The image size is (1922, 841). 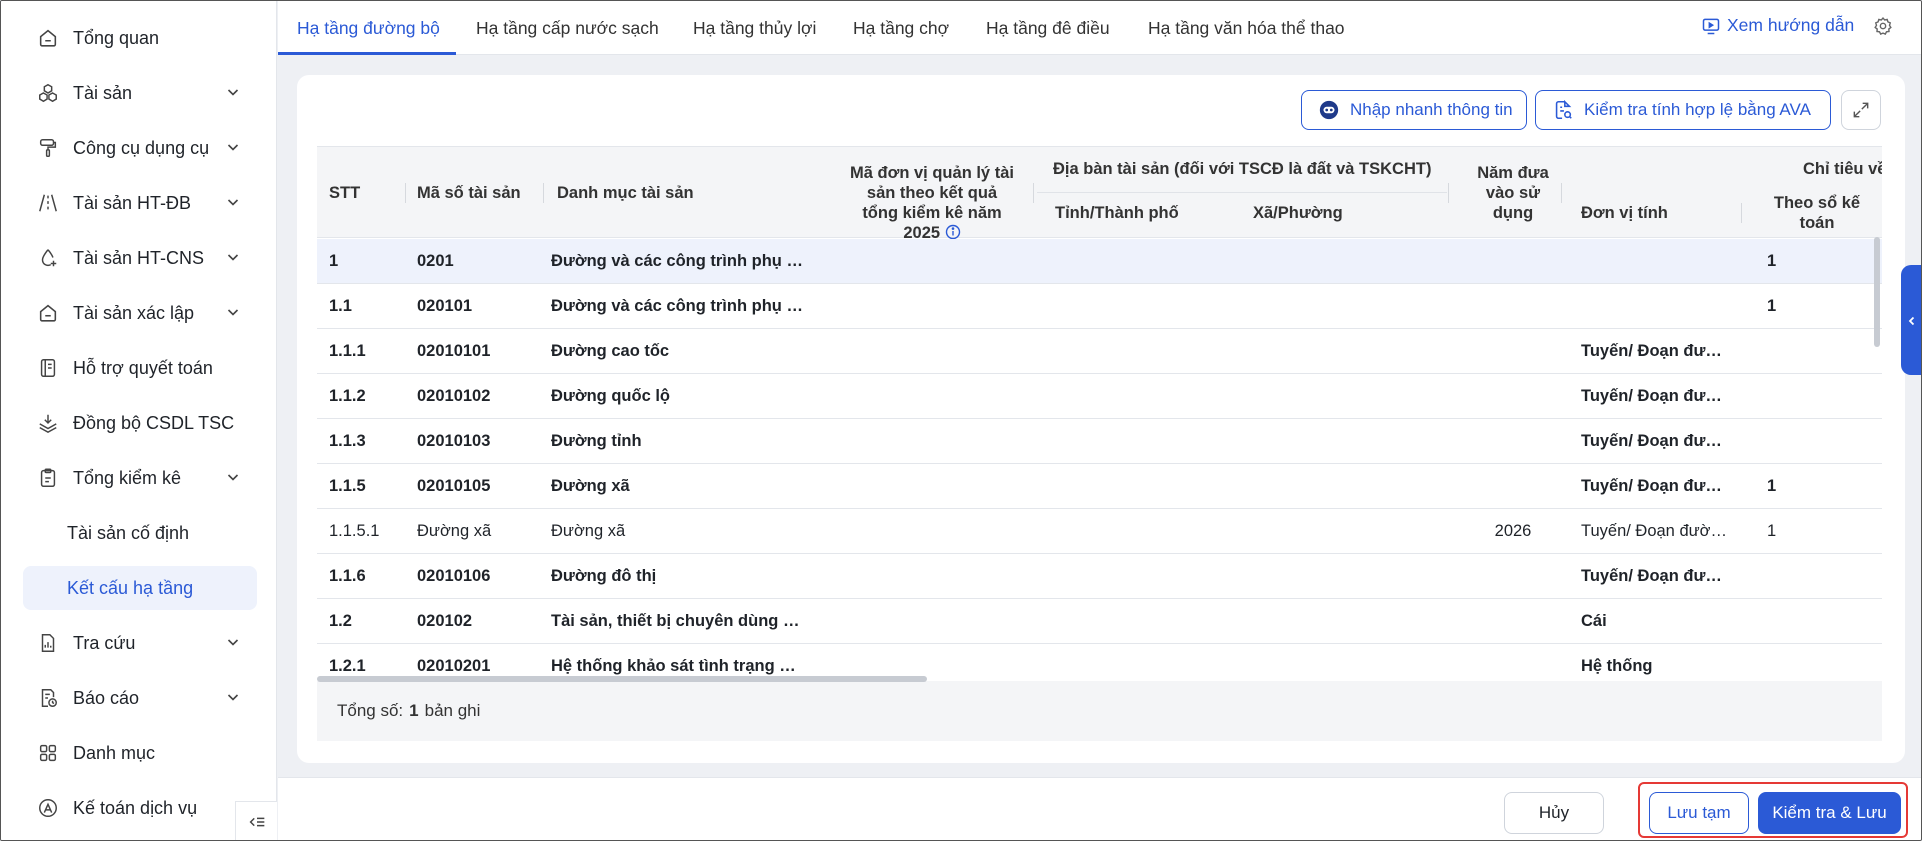 What do you see at coordinates (48, 93) in the screenshot?
I see `cubes-icon` at bounding box center [48, 93].